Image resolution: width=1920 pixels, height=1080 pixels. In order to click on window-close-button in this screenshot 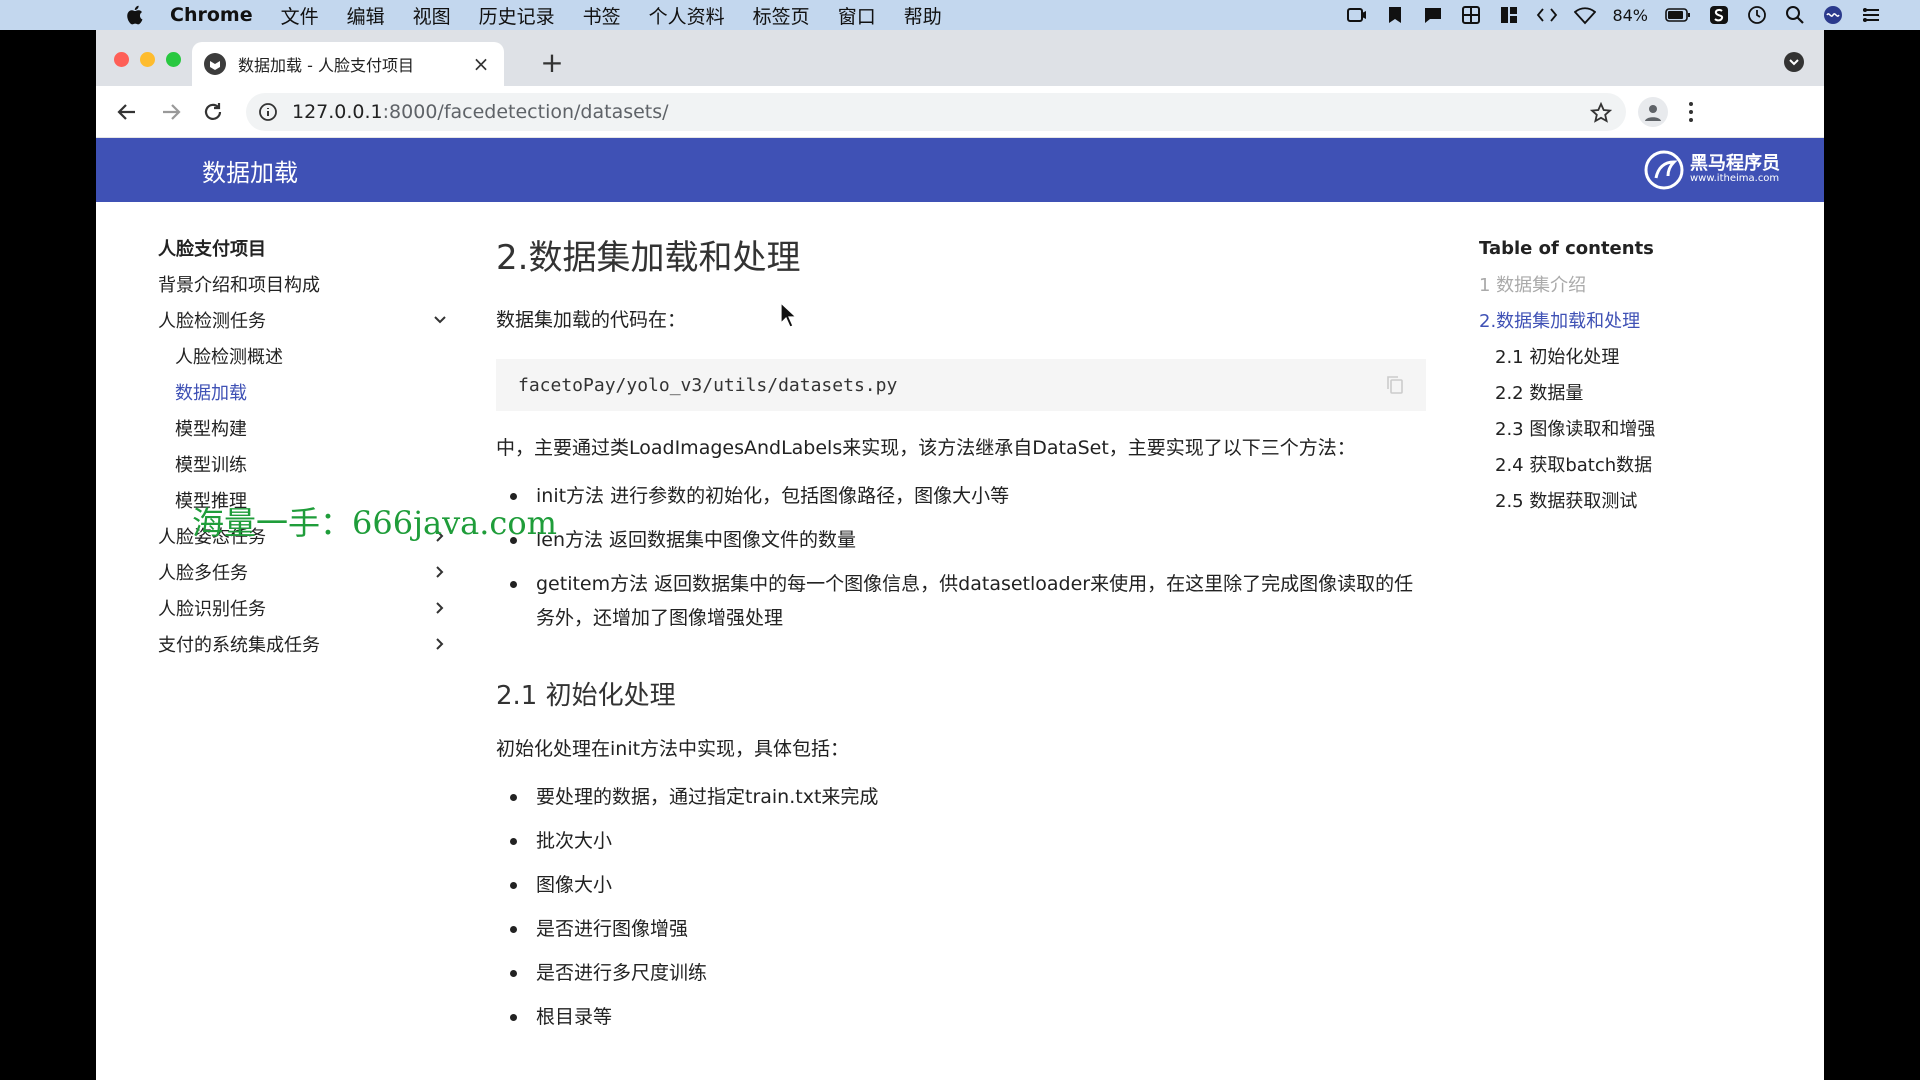, I will do `click(121, 59)`.